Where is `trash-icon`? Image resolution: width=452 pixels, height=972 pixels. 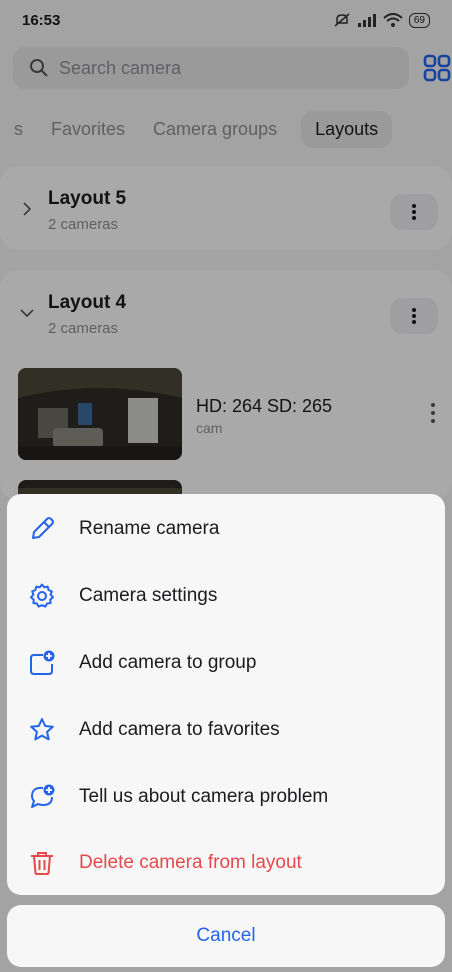 trash-icon is located at coordinates (42, 863).